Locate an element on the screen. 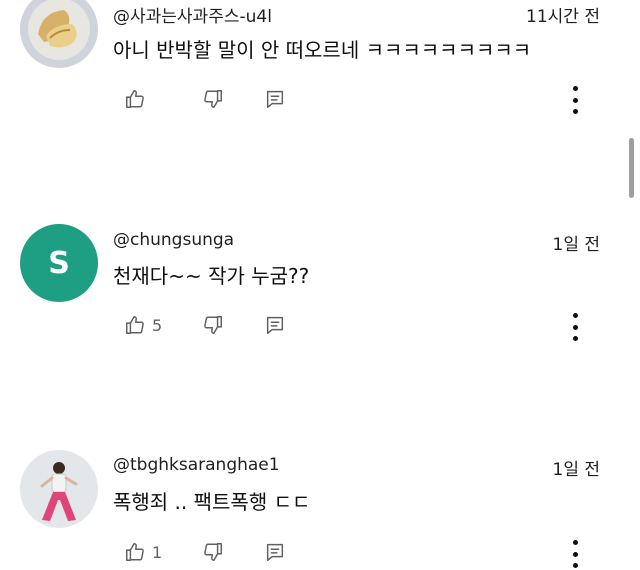 This screenshot has height=570, width=640. person-photo is located at coordinates (59, 489).